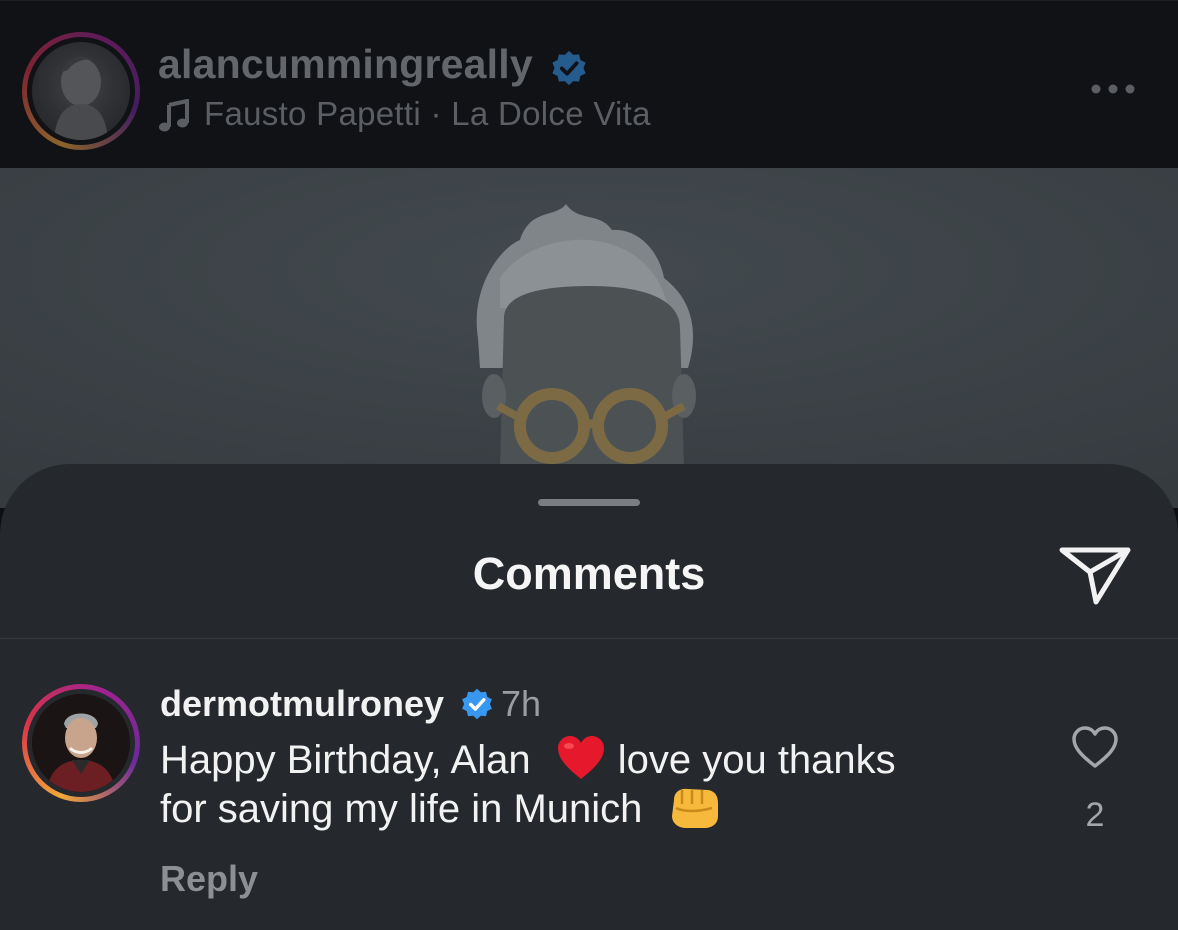  Describe the element at coordinates (174, 115) in the screenshot. I see `music-note-icon` at that location.